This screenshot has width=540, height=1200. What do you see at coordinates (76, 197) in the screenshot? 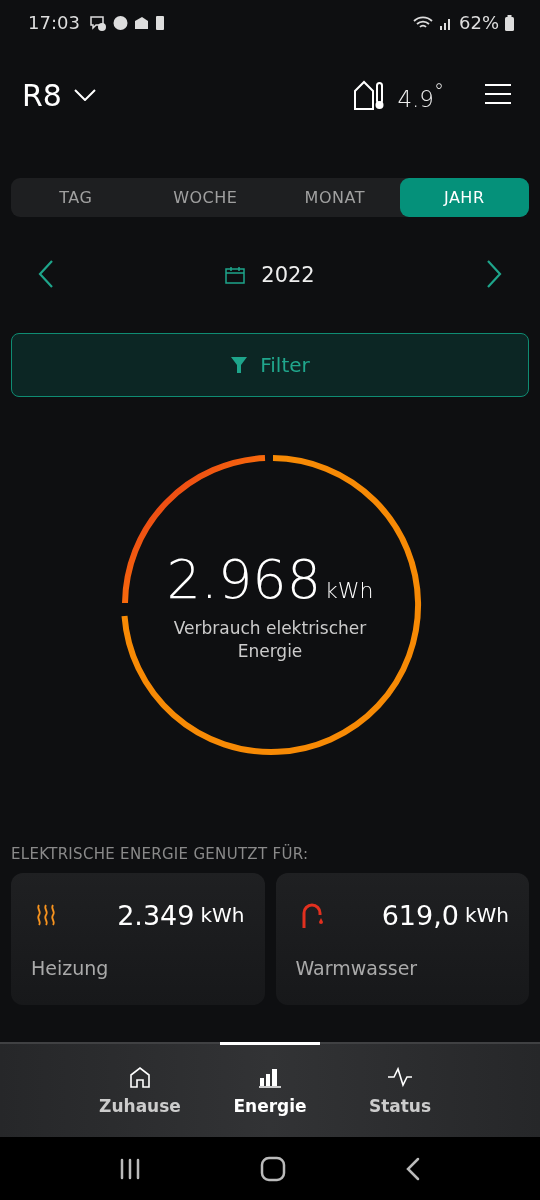
I see `period-tab: TAG` at bounding box center [76, 197].